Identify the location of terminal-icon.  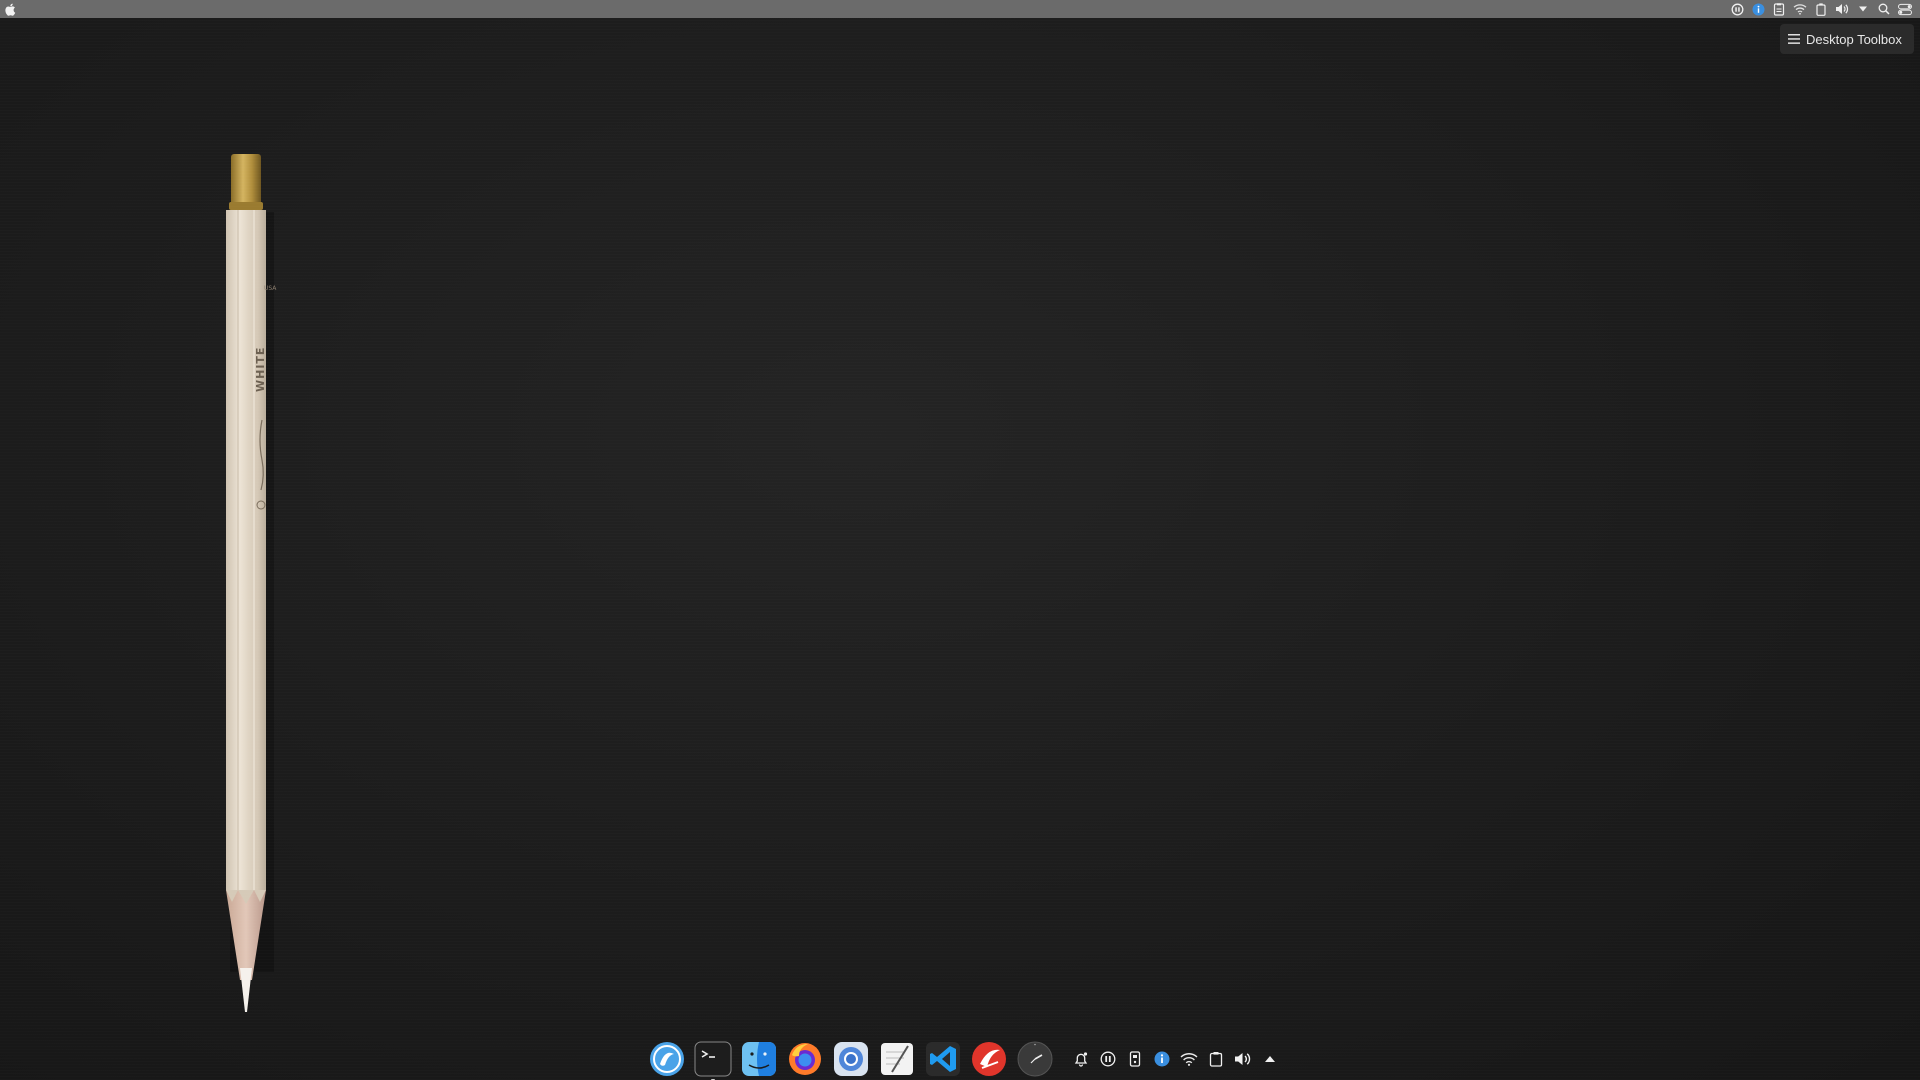
(713, 1059).